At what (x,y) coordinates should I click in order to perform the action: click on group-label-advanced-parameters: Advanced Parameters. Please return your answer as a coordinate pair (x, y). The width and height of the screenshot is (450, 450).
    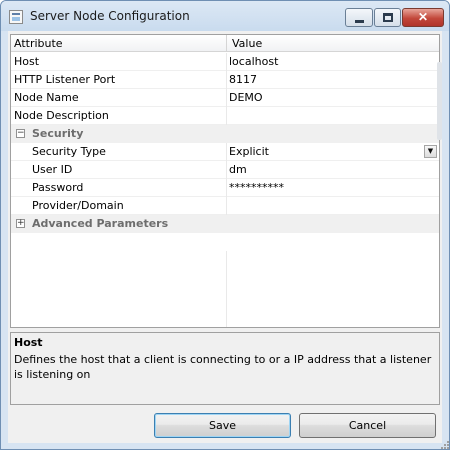
    Looking at the image, I should click on (100, 223).